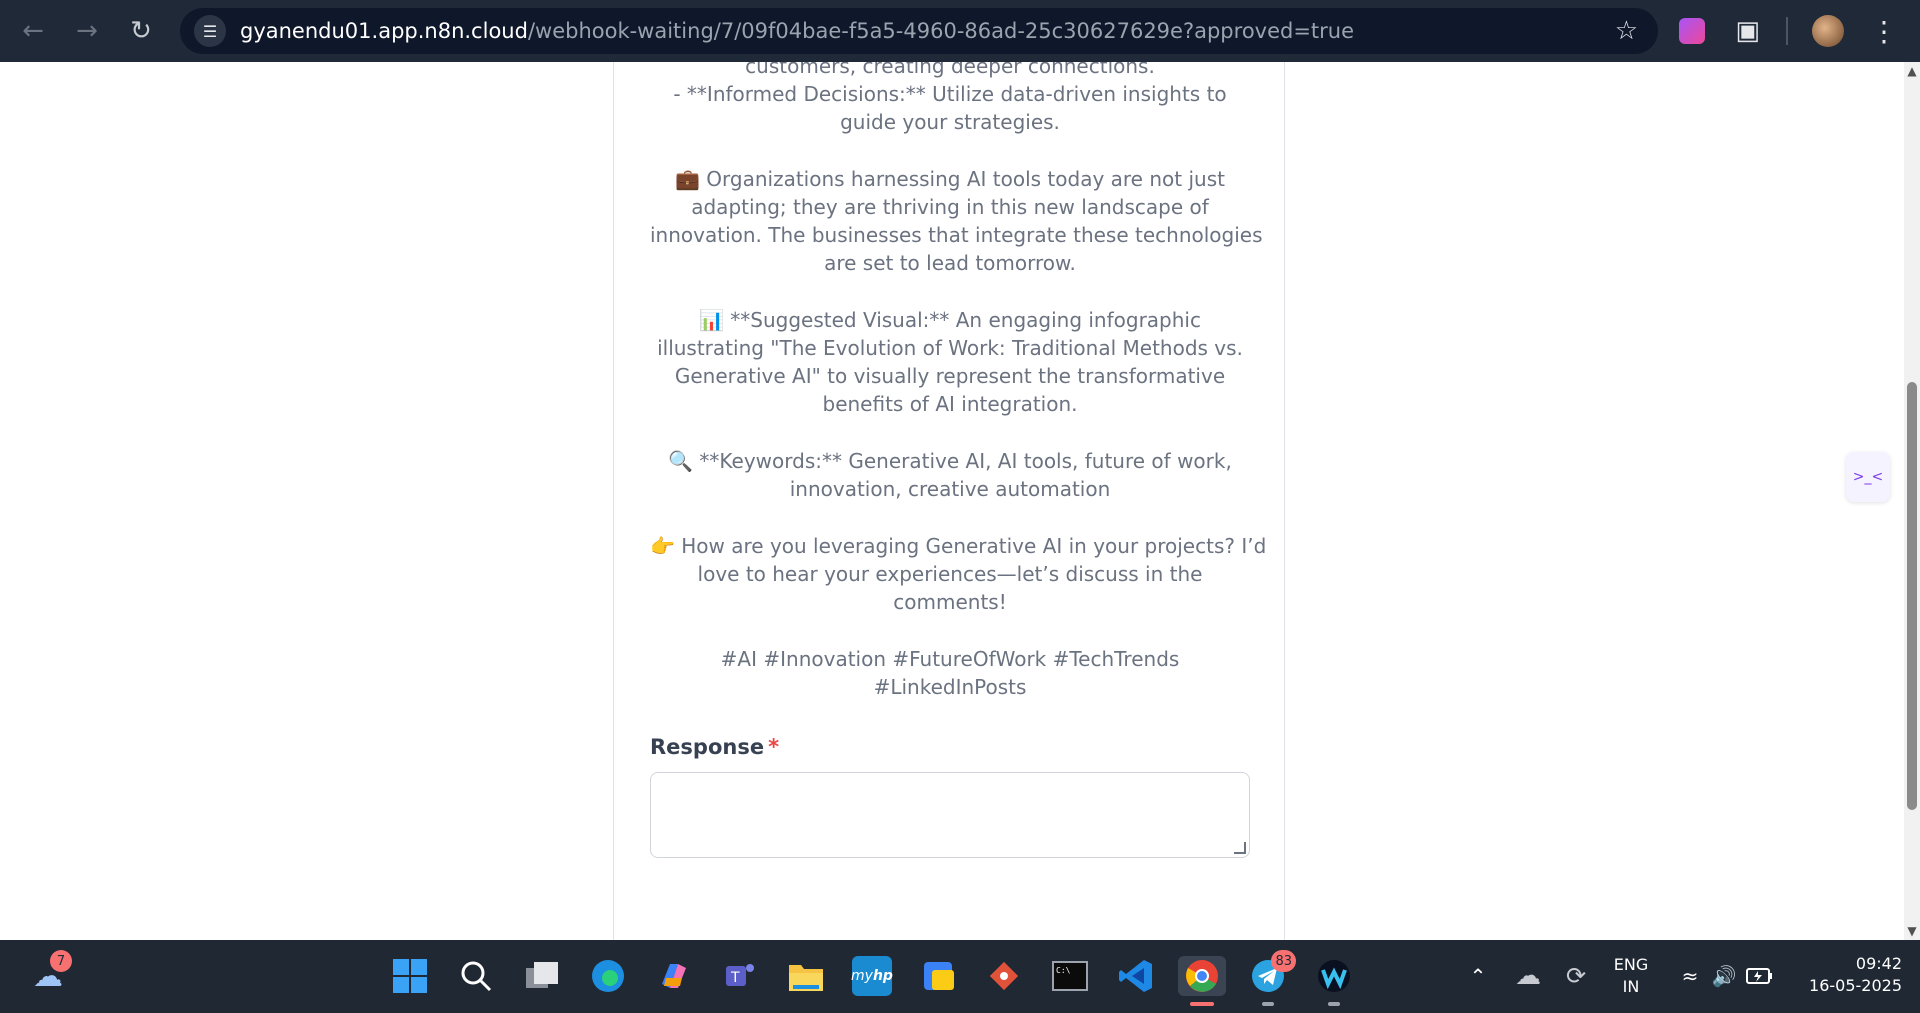 The image size is (1920, 1013). Describe the element at coordinates (1063, 970) in the screenshot. I see `svg-text: C:\` at that location.